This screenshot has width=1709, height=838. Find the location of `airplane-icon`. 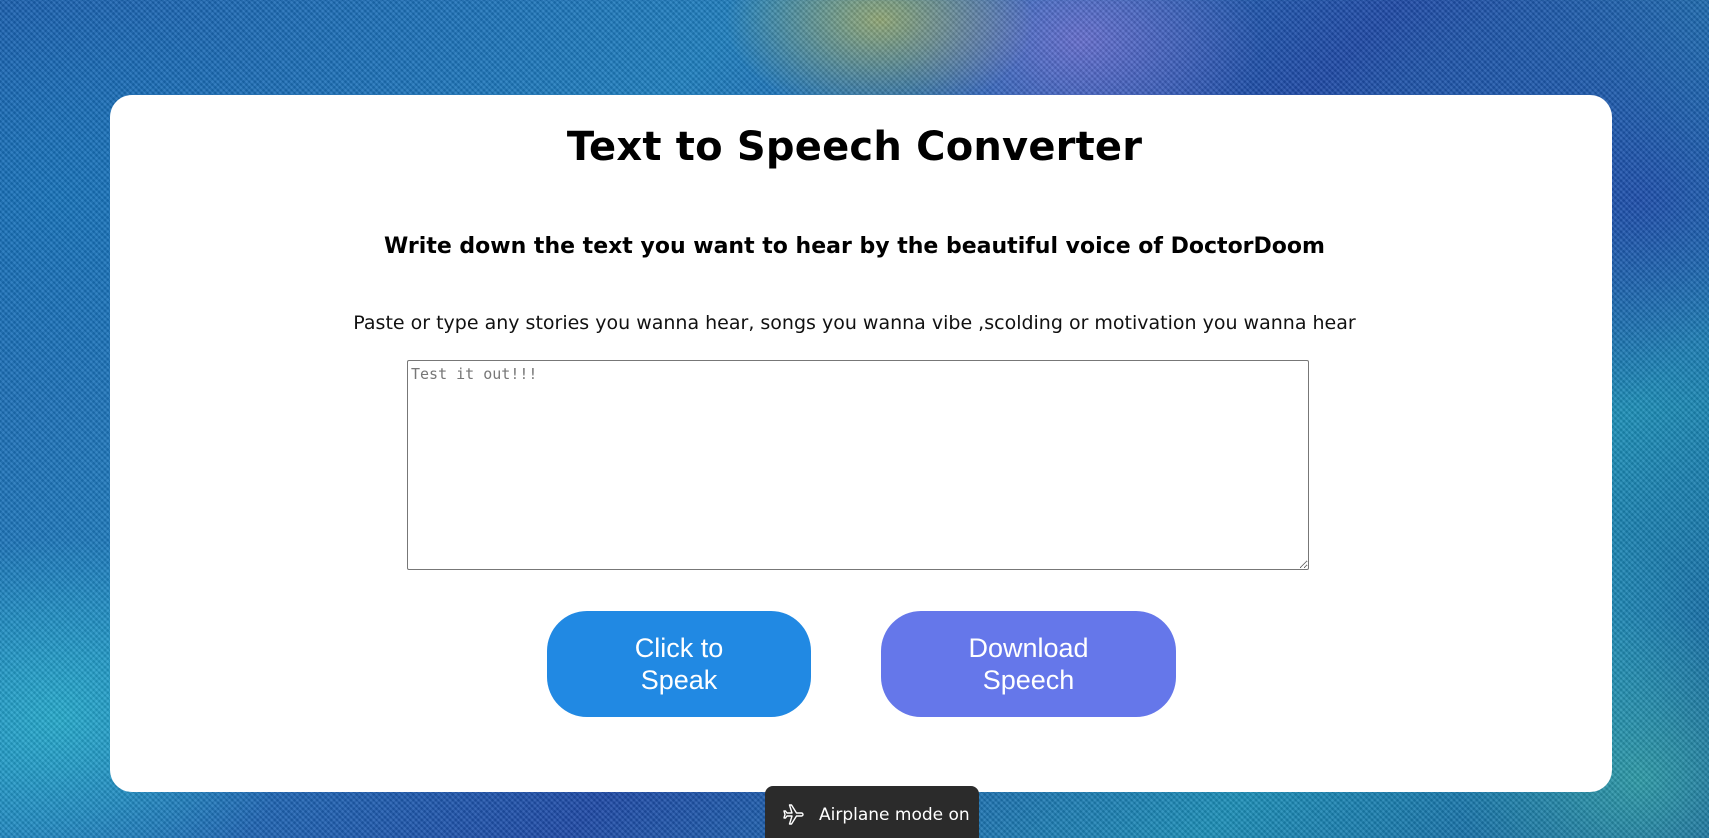

airplane-icon is located at coordinates (793, 814).